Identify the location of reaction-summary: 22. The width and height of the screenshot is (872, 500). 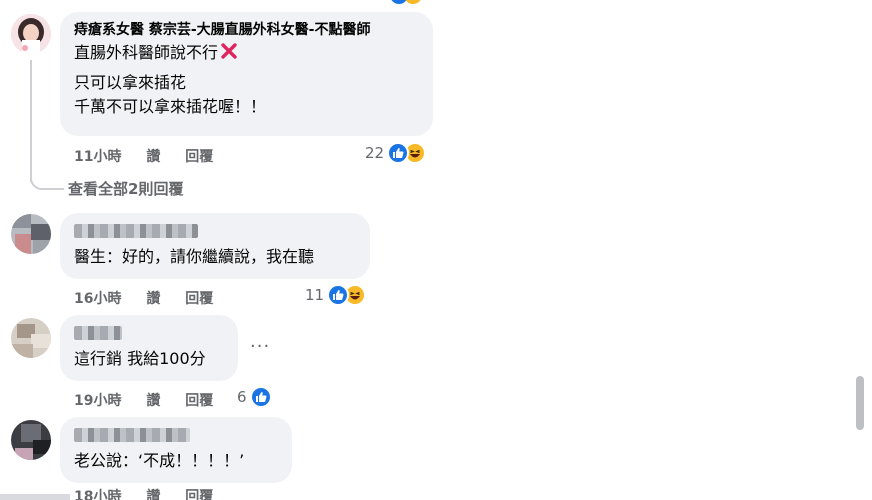
(396, 153).